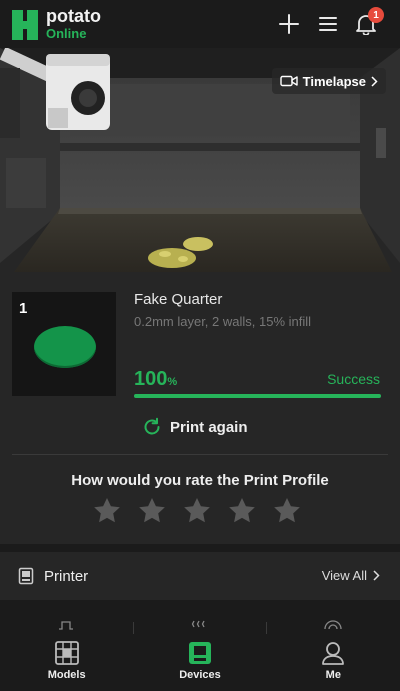 The width and height of the screenshot is (400, 691). Describe the element at coordinates (66, 653) in the screenshot. I see `cube-icon` at that location.